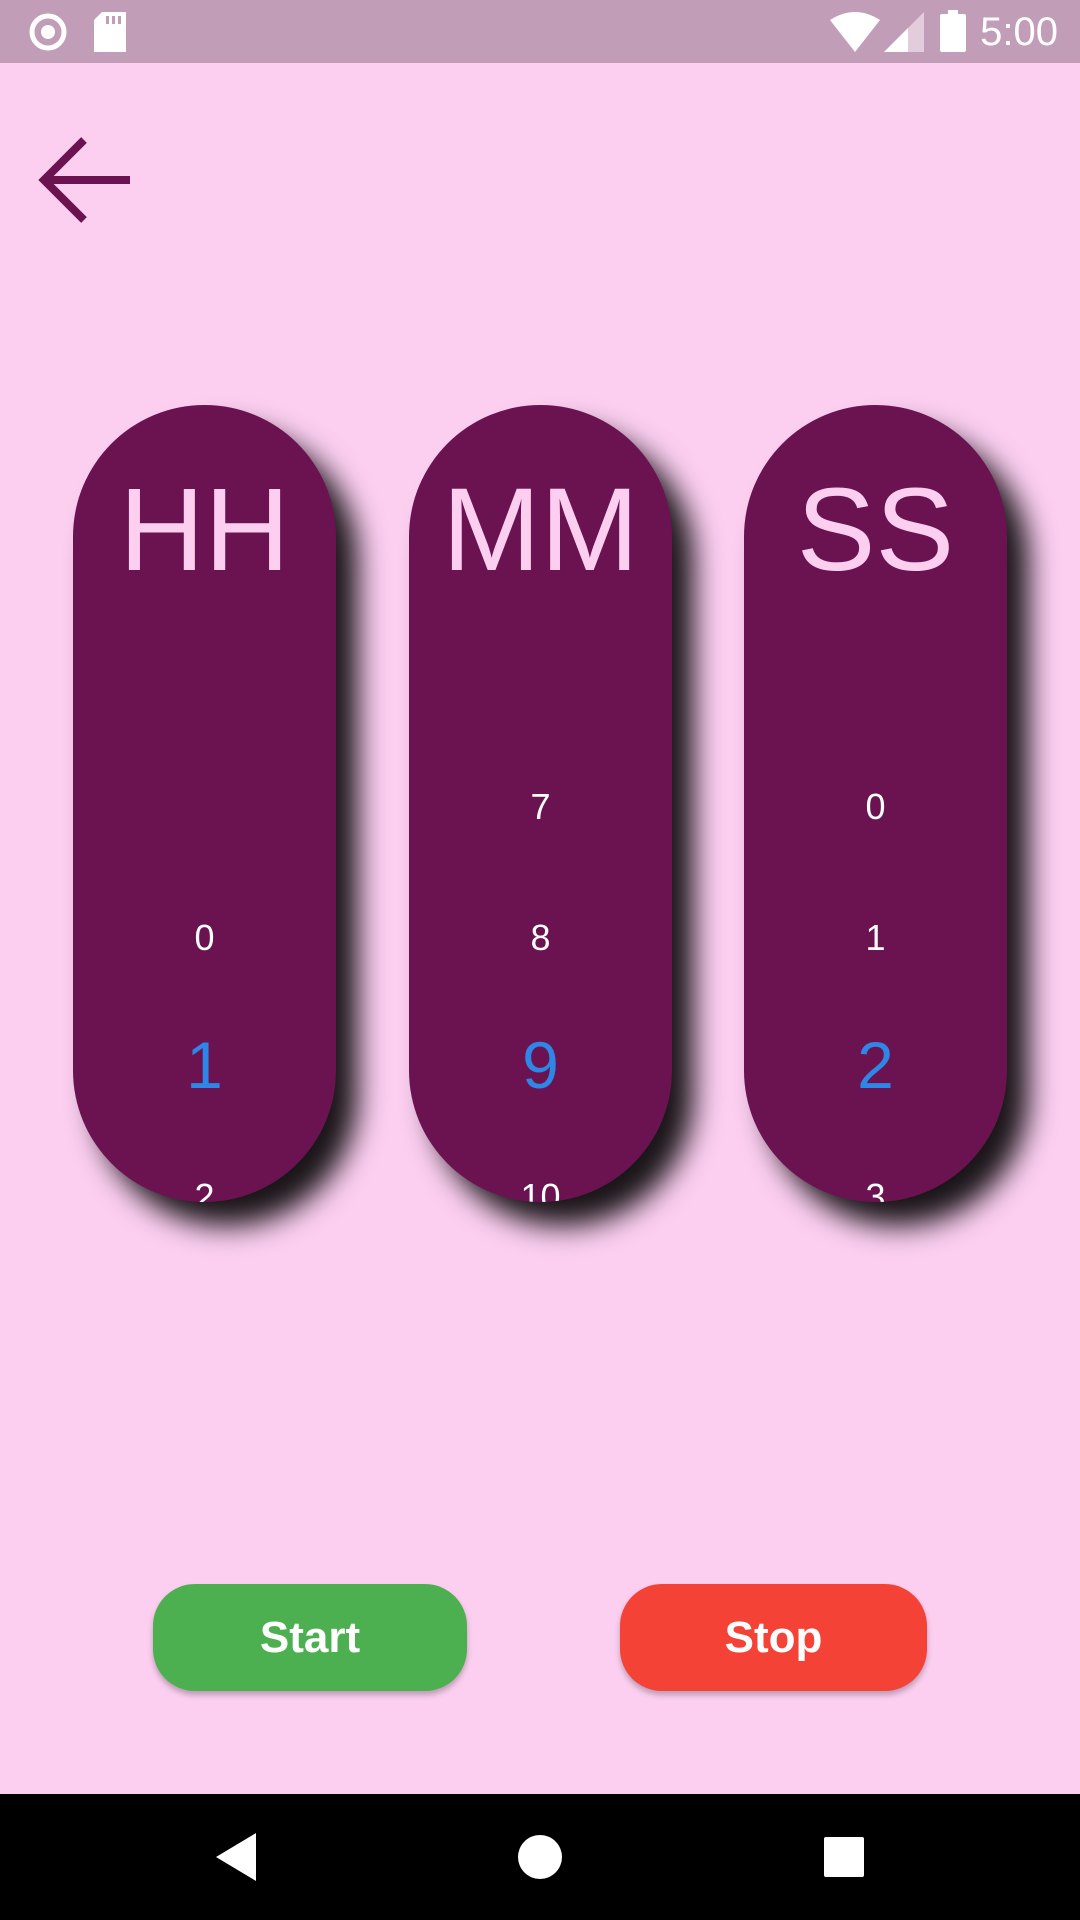  I want to click on seconds-below-value: 3, so click(875, 1188).